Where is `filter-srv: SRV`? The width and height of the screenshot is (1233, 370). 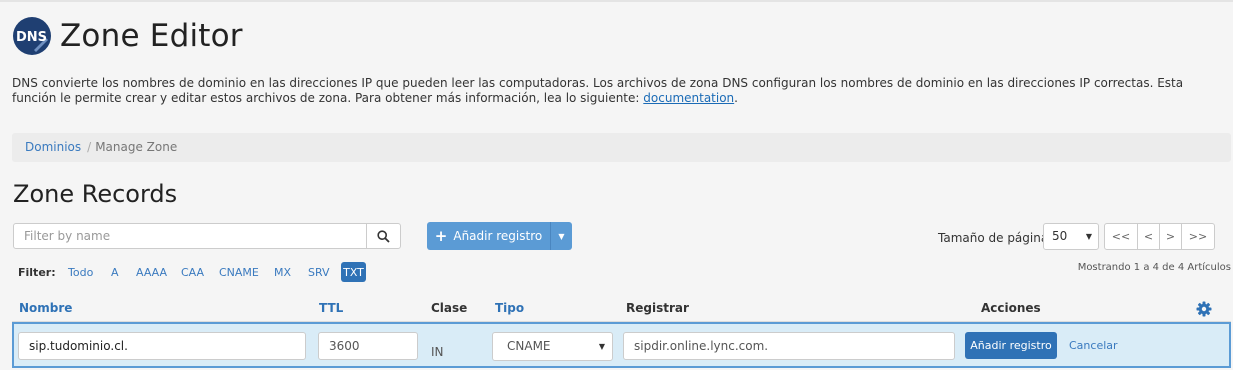 filter-srv: SRV is located at coordinates (319, 272).